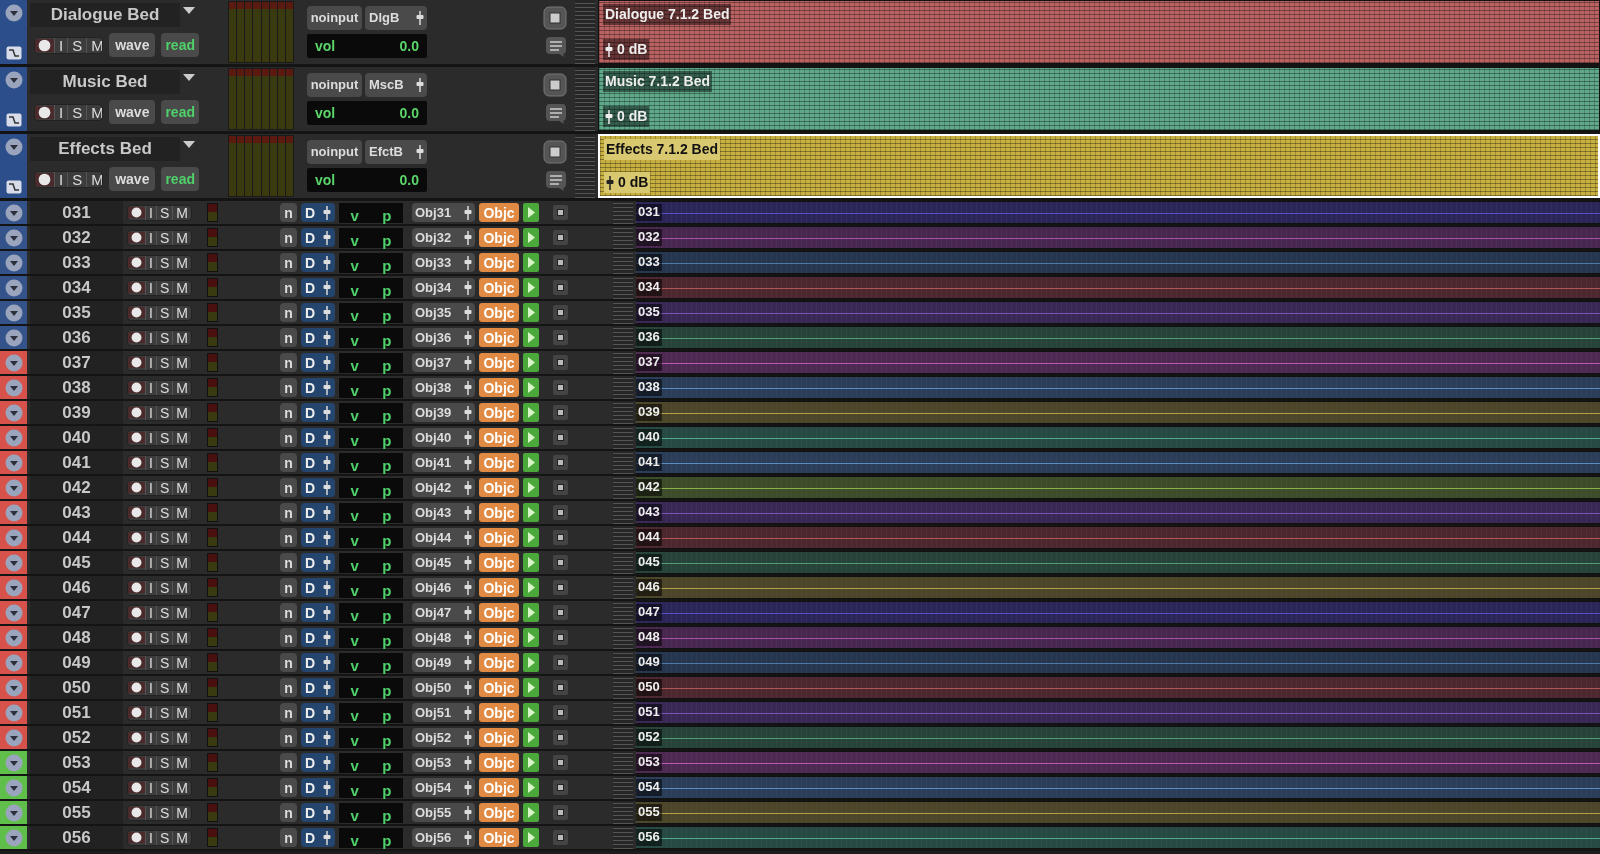 The image size is (1600, 854). I want to click on audio-clip: 041, so click(1118, 462).